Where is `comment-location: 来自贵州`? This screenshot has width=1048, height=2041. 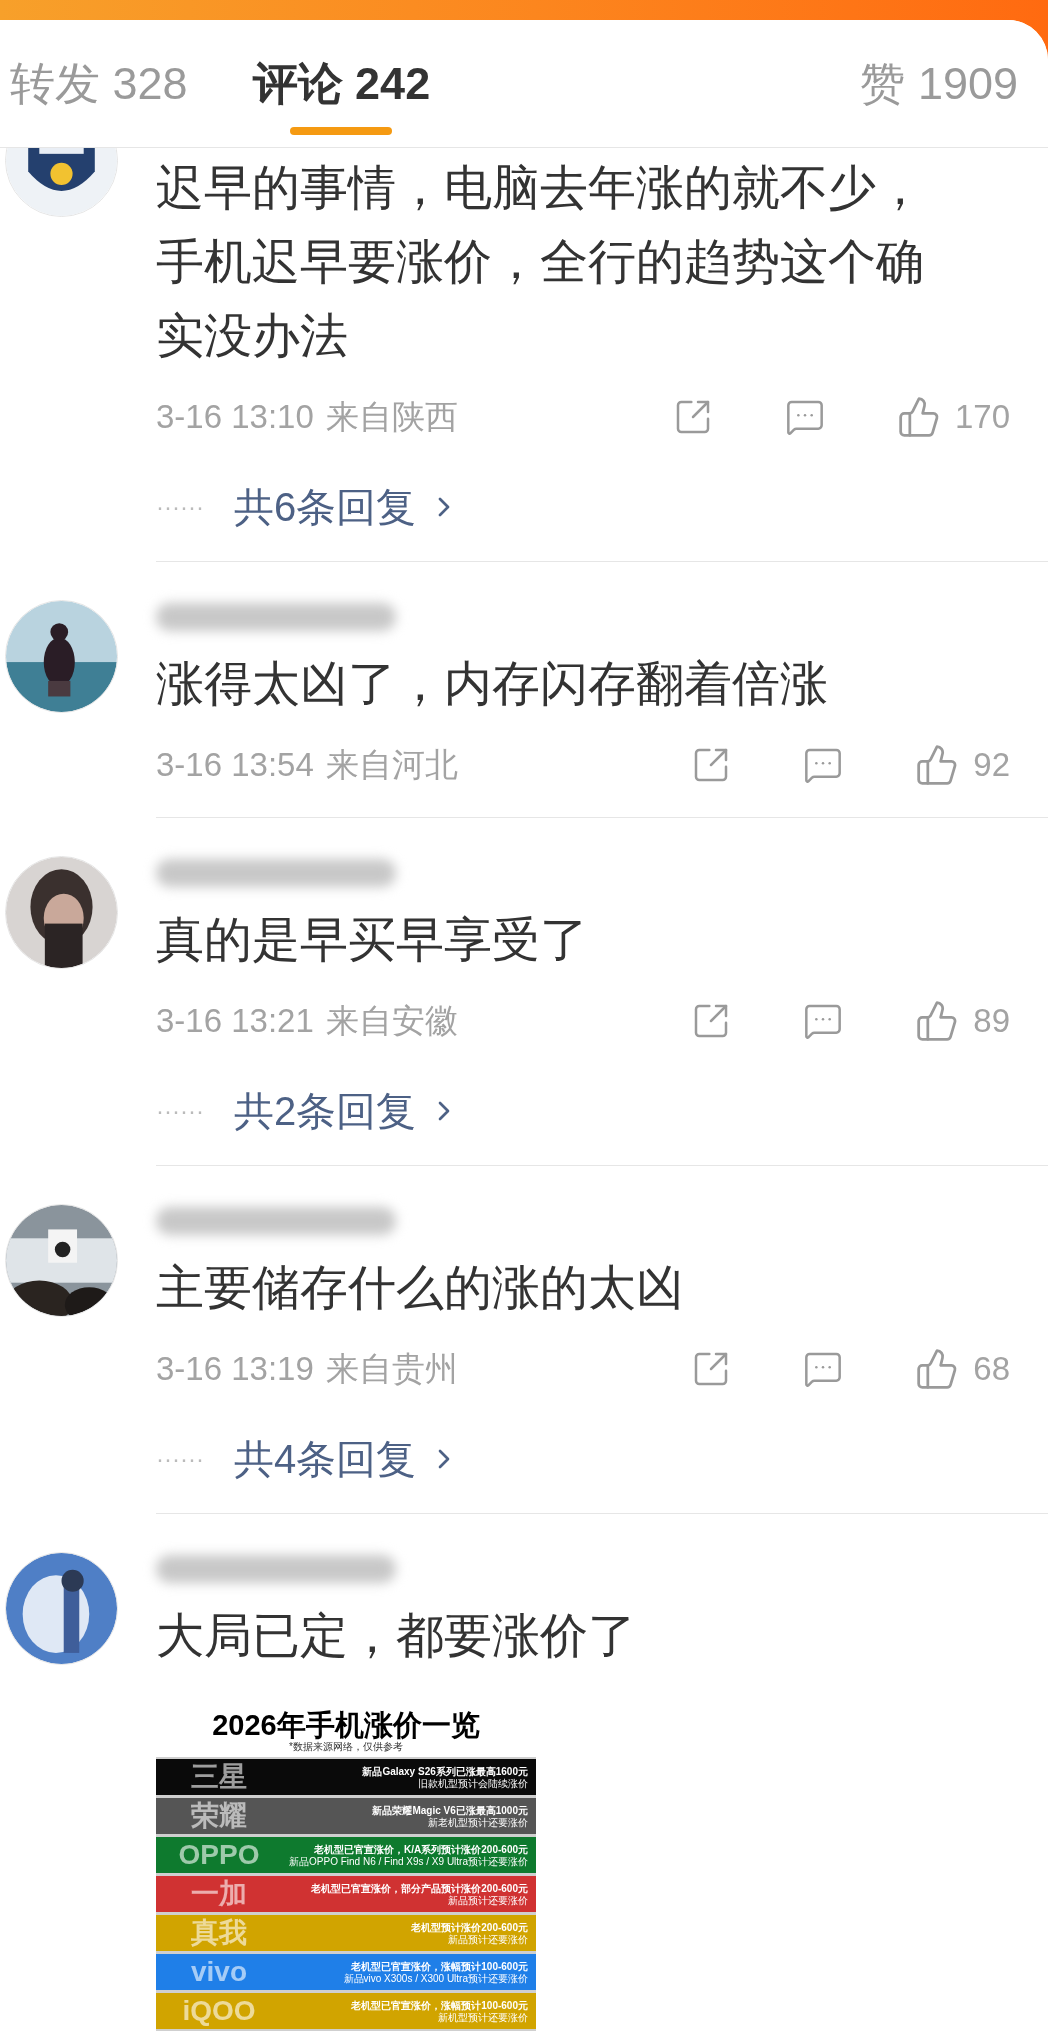 comment-location: 来自贵州 is located at coordinates (391, 1369).